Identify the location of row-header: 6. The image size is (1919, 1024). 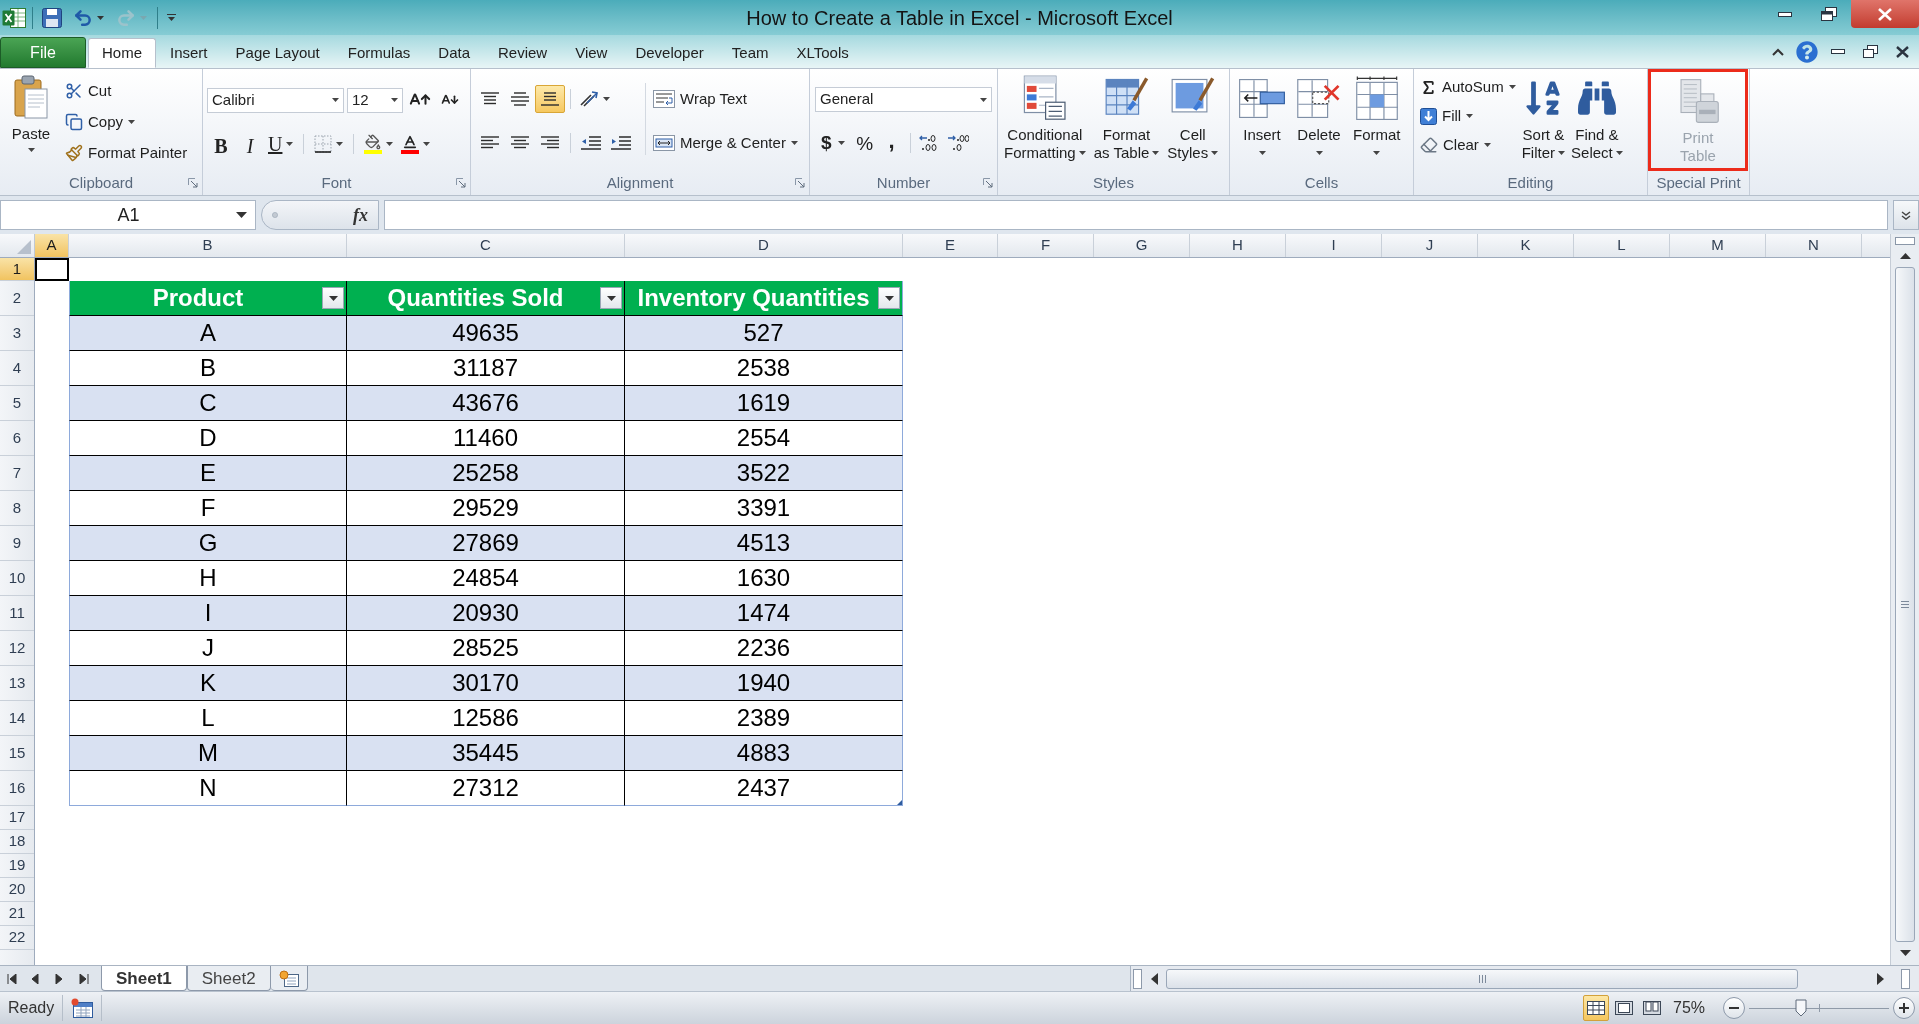
(17, 438).